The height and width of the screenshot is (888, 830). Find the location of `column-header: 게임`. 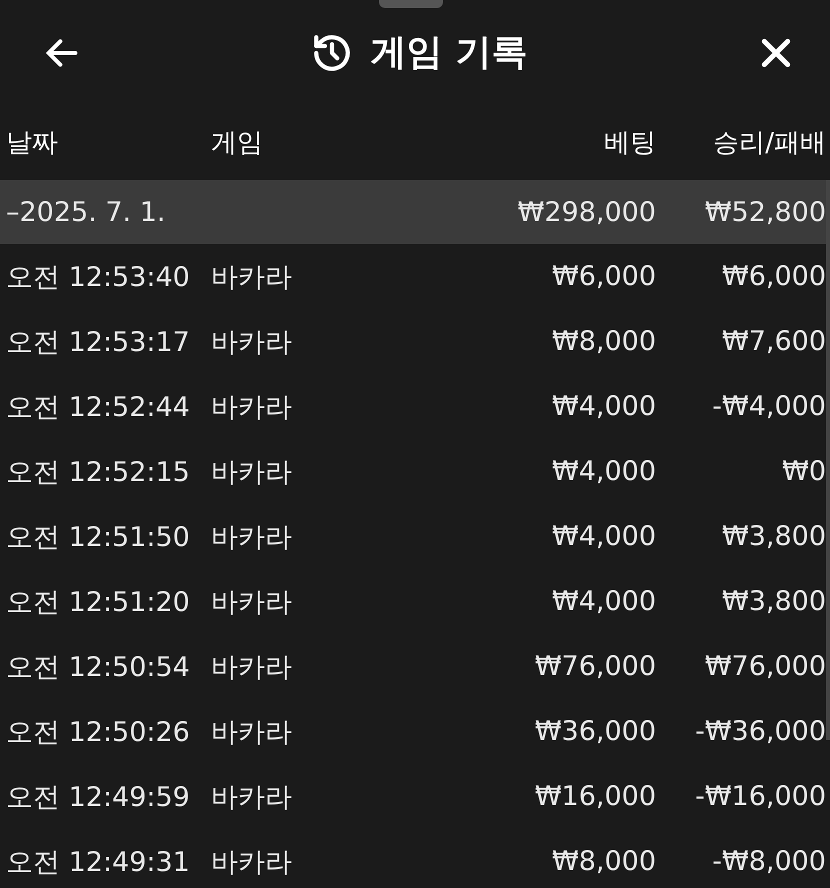

column-header: 게임 is located at coordinates (237, 143).